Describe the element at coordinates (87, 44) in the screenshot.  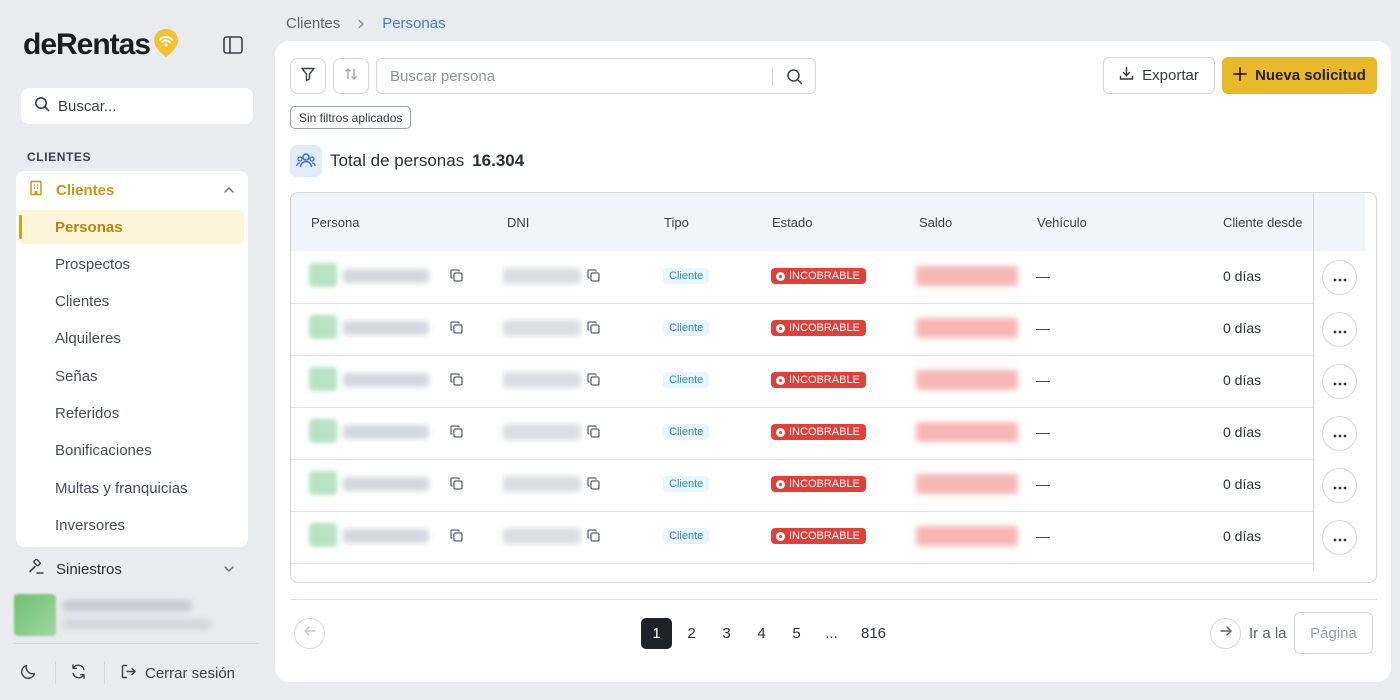
I see `logo-text: deRentas` at that location.